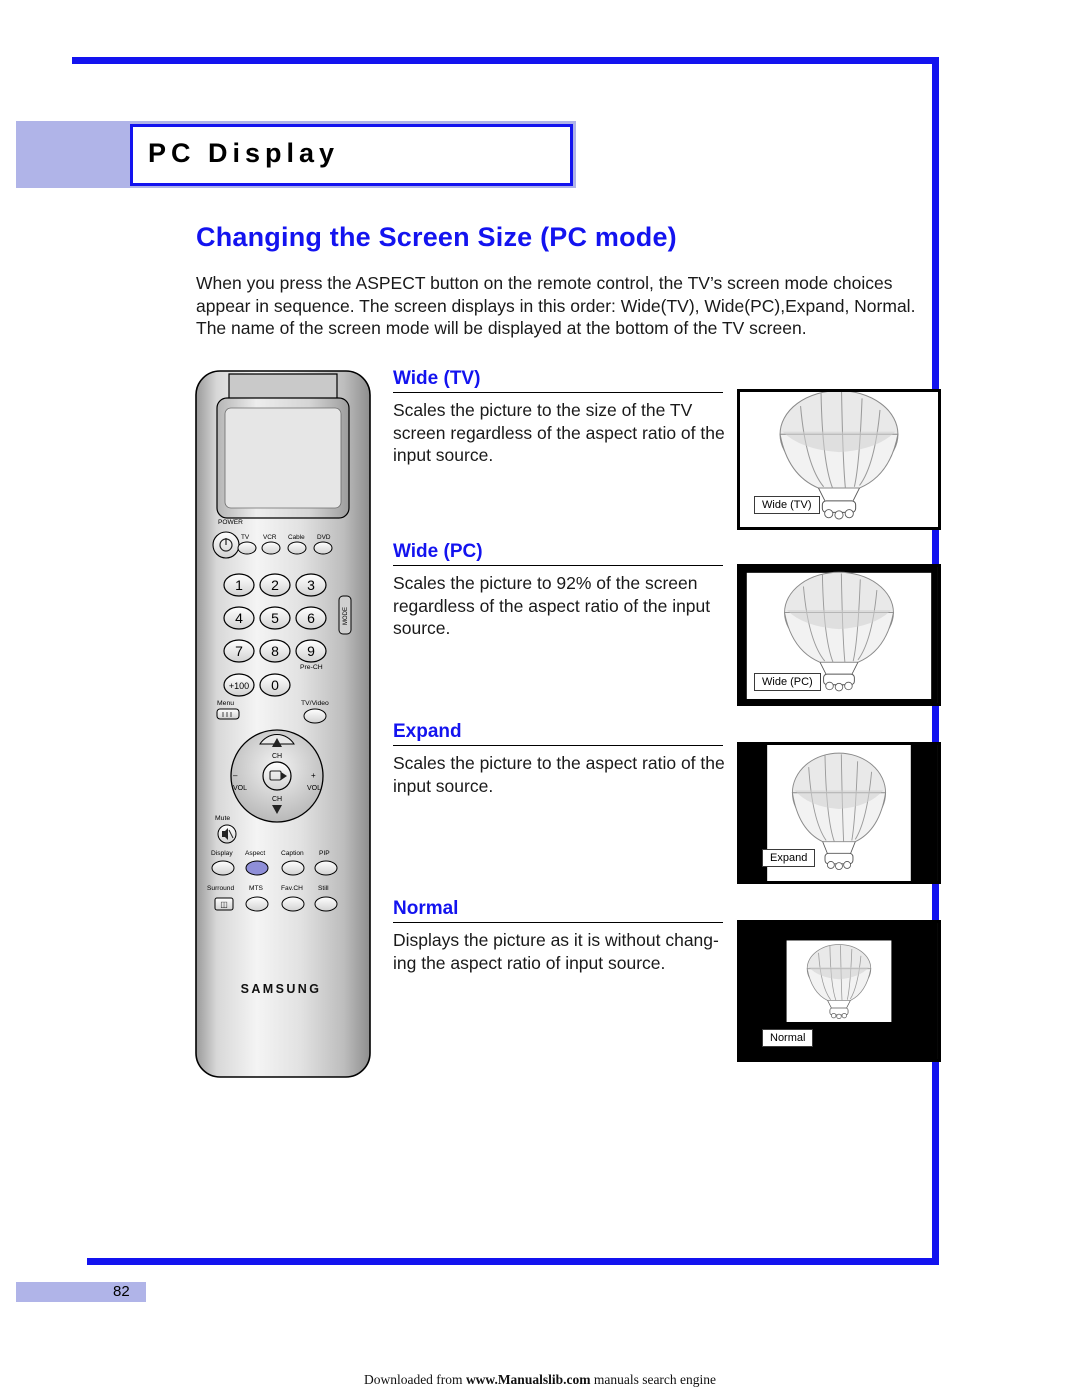 The height and width of the screenshot is (1397, 1080). Describe the element at coordinates (292, 888) in the screenshot. I see `svg-text: Fav.CH` at that location.